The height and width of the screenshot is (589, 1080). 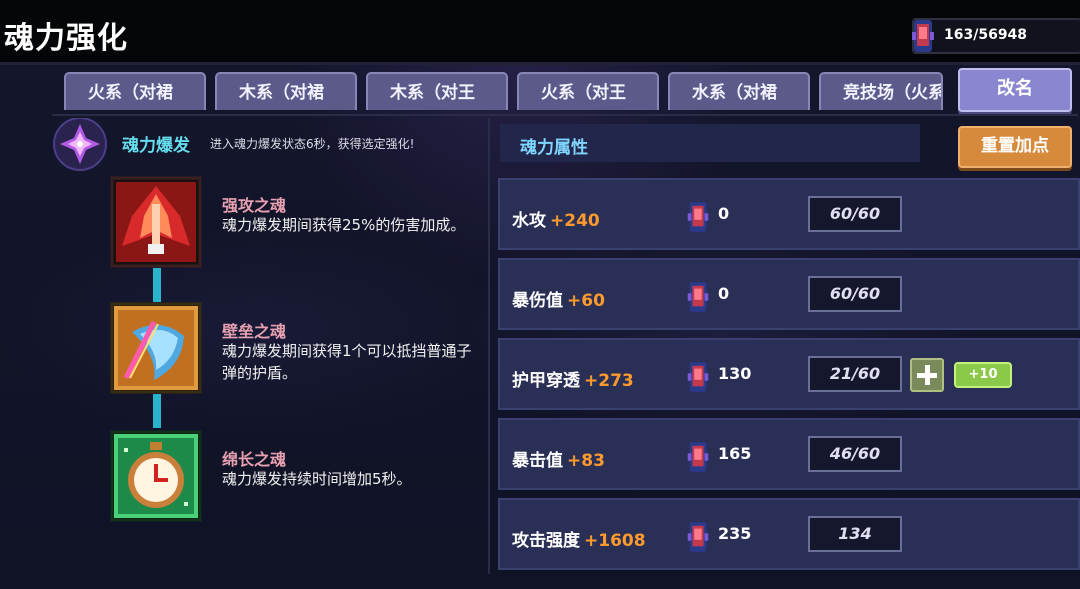 I want to click on flame-ship-icon, so click(x=156, y=222).